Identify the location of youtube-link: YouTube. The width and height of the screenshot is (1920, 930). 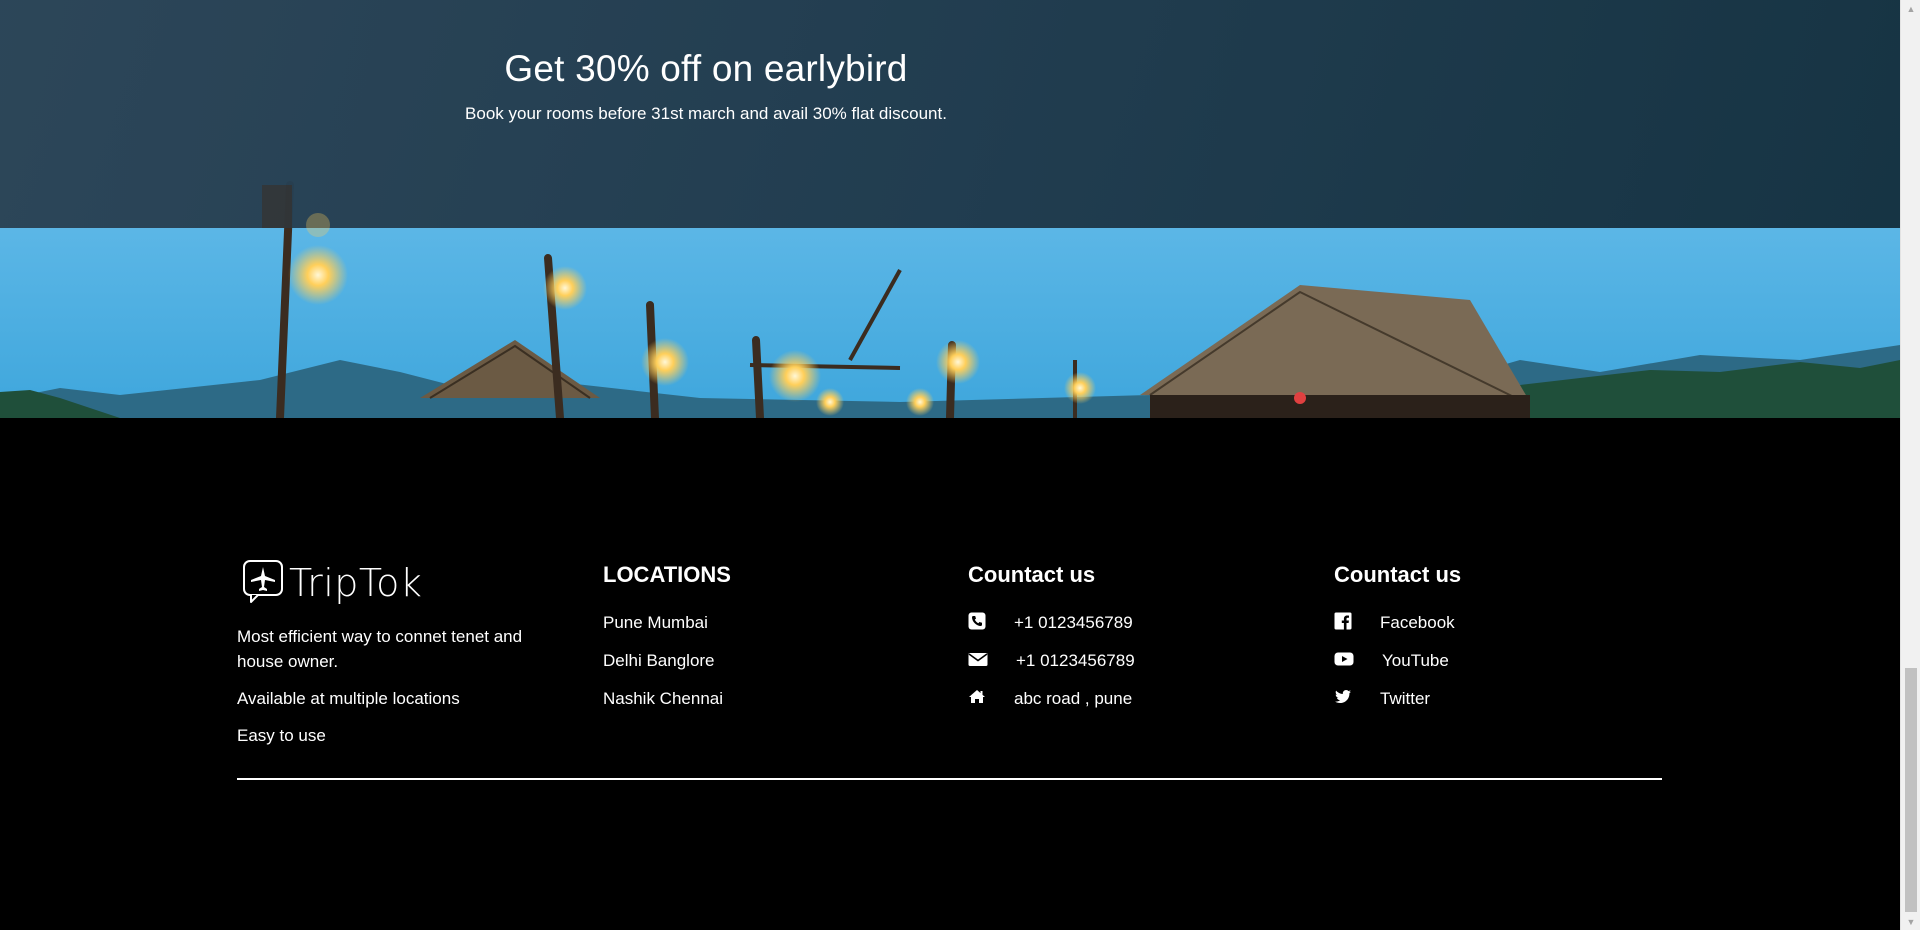
(1397, 669).